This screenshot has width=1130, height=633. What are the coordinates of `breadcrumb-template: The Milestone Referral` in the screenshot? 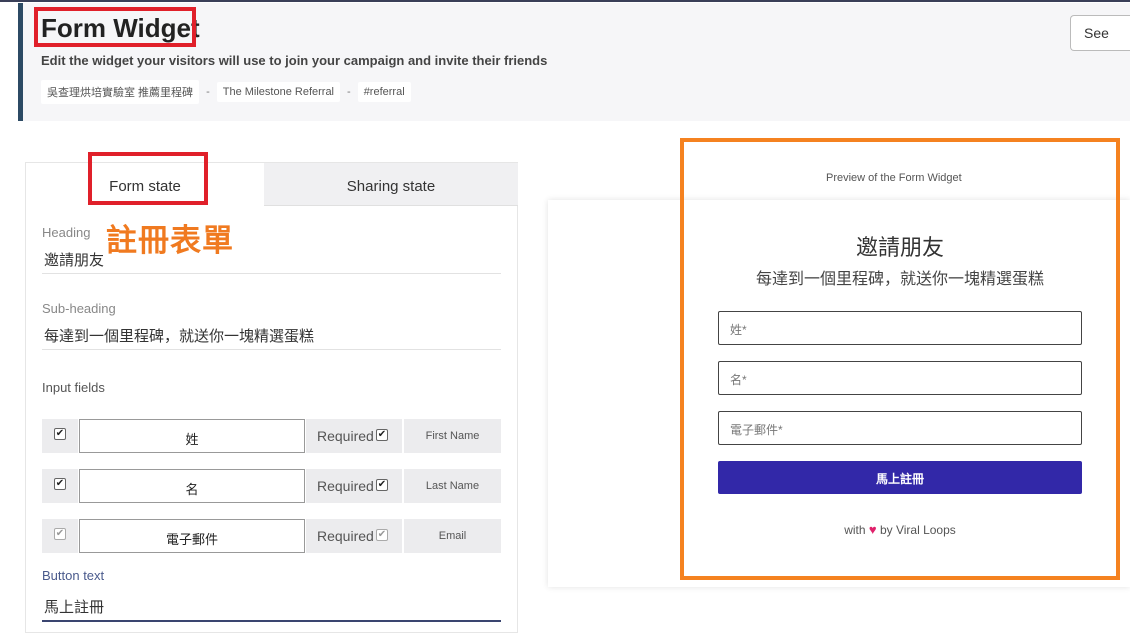 It's located at (278, 92).